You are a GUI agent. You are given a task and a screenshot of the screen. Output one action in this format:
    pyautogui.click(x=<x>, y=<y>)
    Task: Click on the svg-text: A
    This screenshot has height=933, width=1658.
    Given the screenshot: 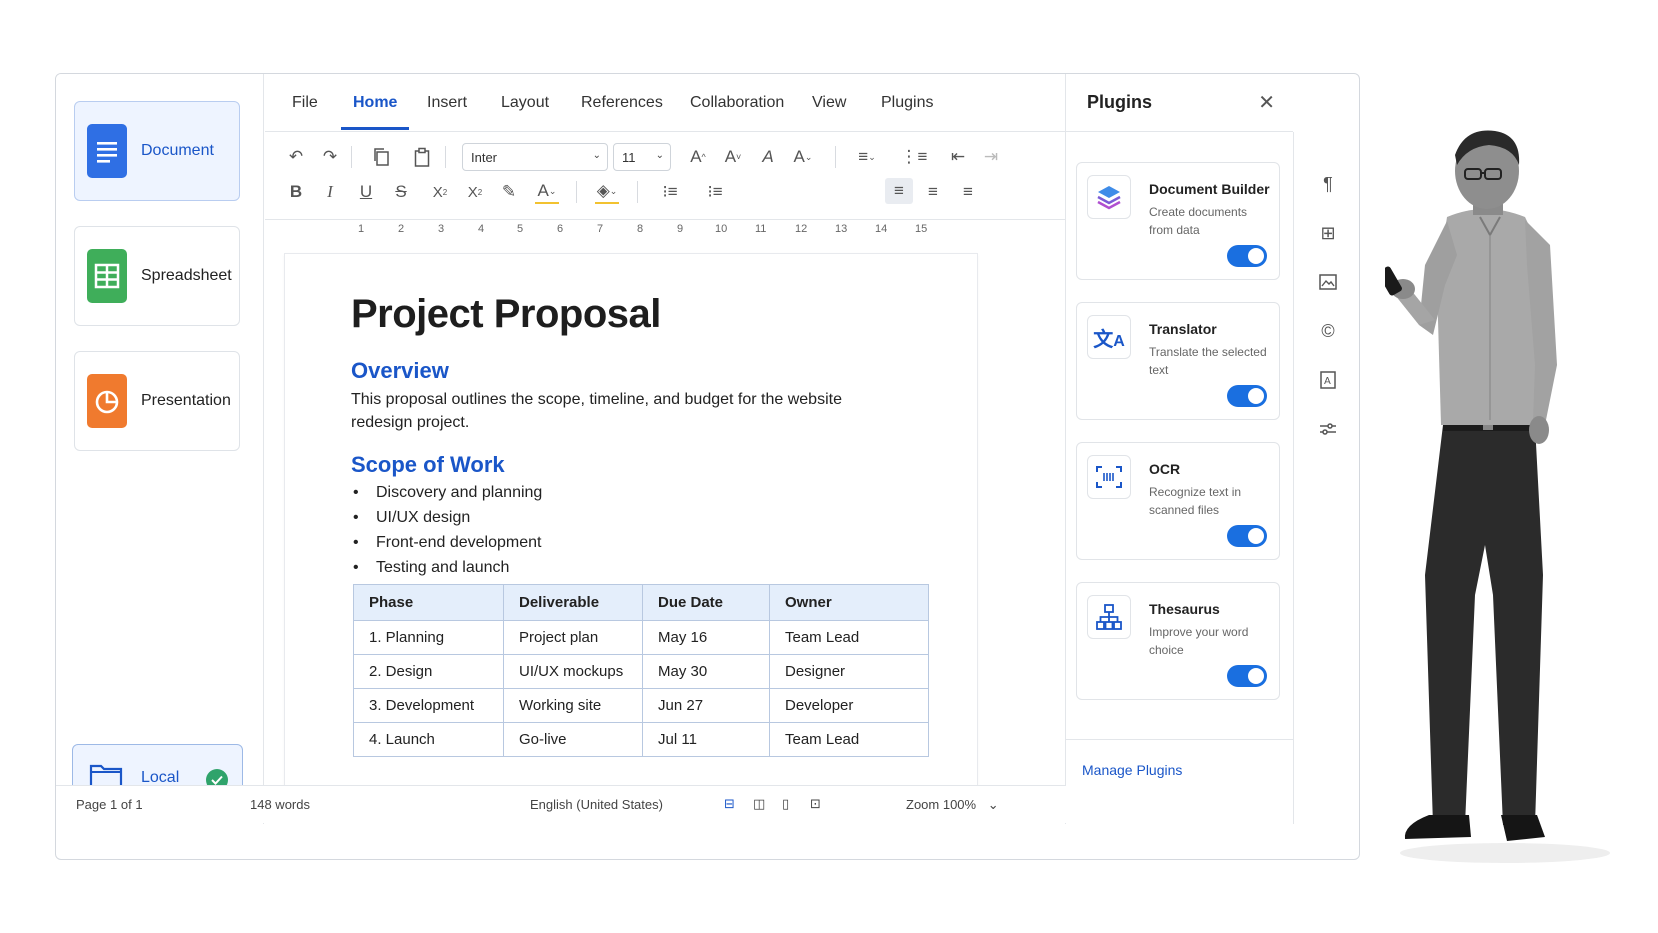 What is the action you would take?
    pyautogui.click(x=1327, y=381)
    